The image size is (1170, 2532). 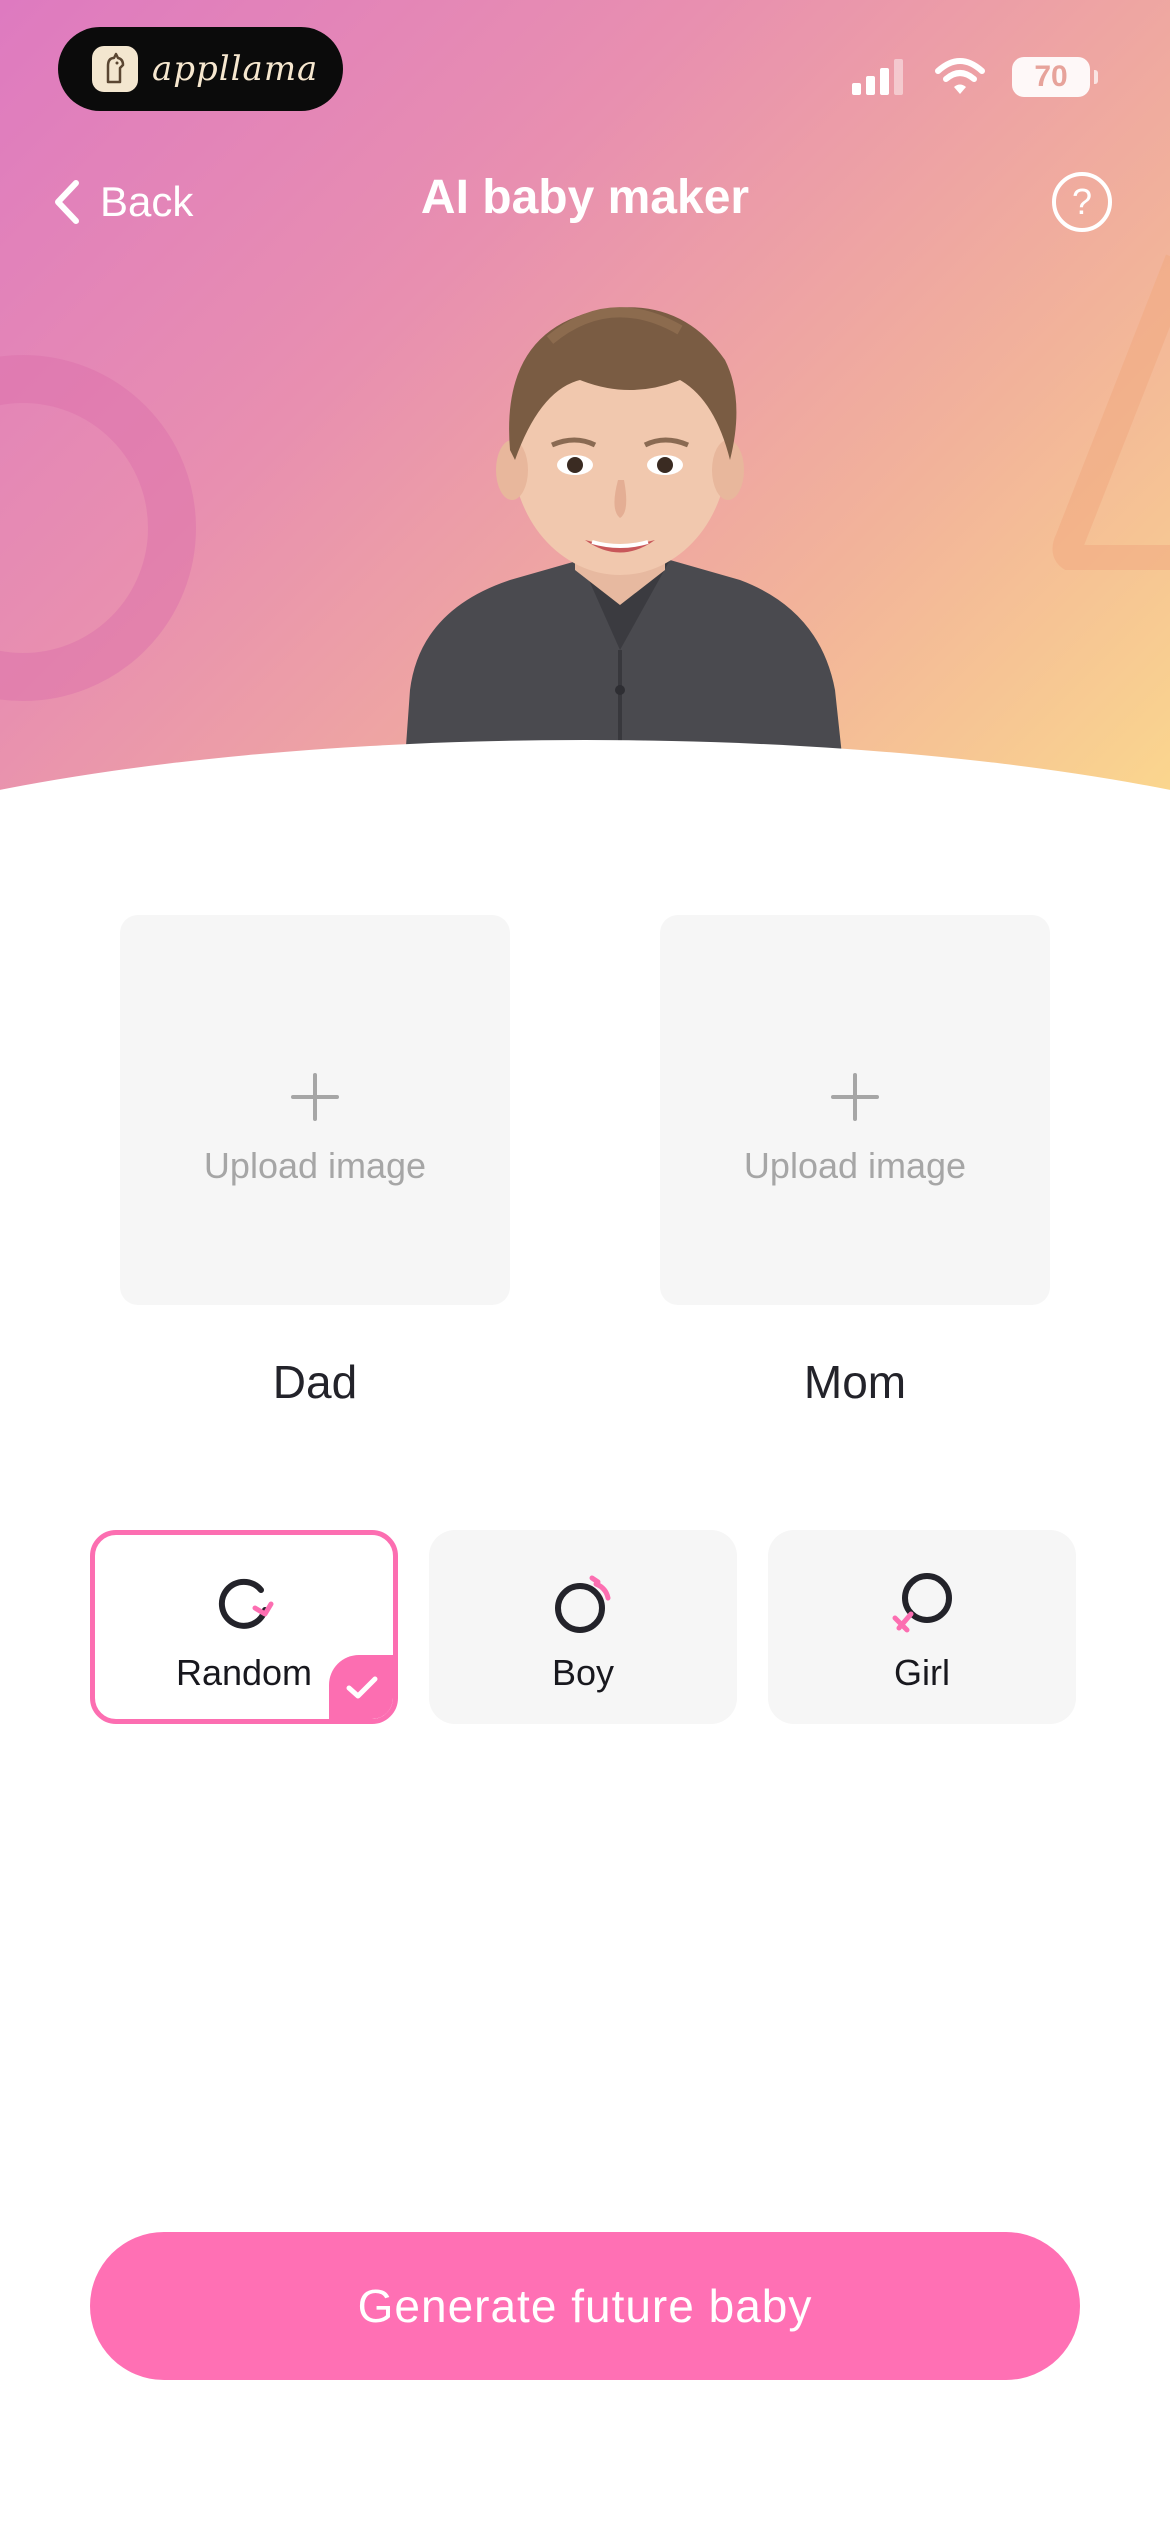 I want to click on generate-future-baby-button: Generate future baby, so click(x=585, y=2306).